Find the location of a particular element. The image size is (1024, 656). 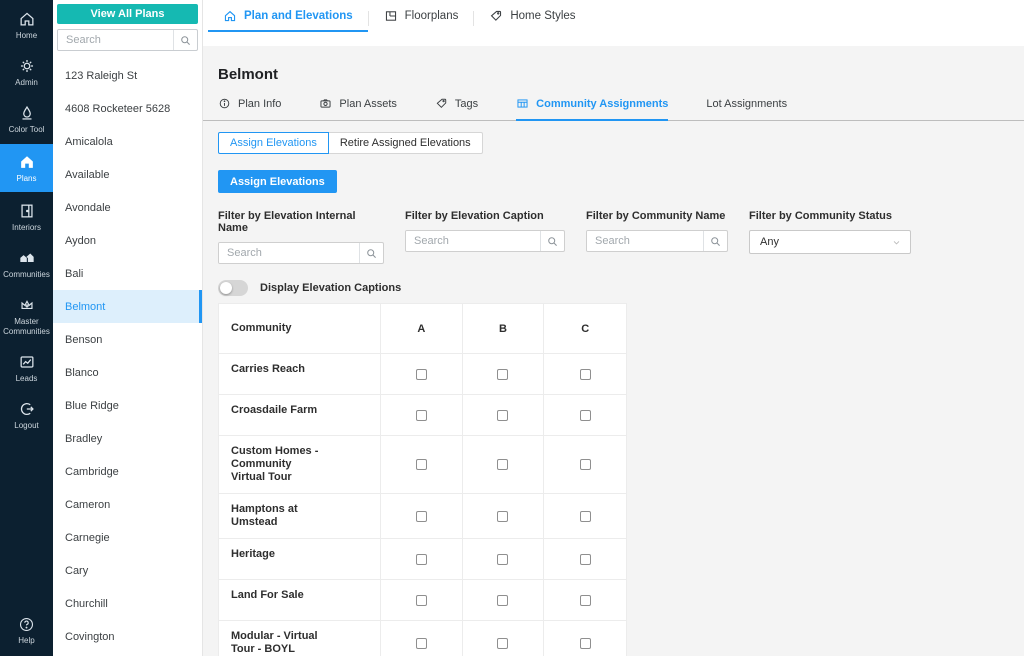

assign-elevations-segment: Assign Elevations is located at coordinates (273, 143).